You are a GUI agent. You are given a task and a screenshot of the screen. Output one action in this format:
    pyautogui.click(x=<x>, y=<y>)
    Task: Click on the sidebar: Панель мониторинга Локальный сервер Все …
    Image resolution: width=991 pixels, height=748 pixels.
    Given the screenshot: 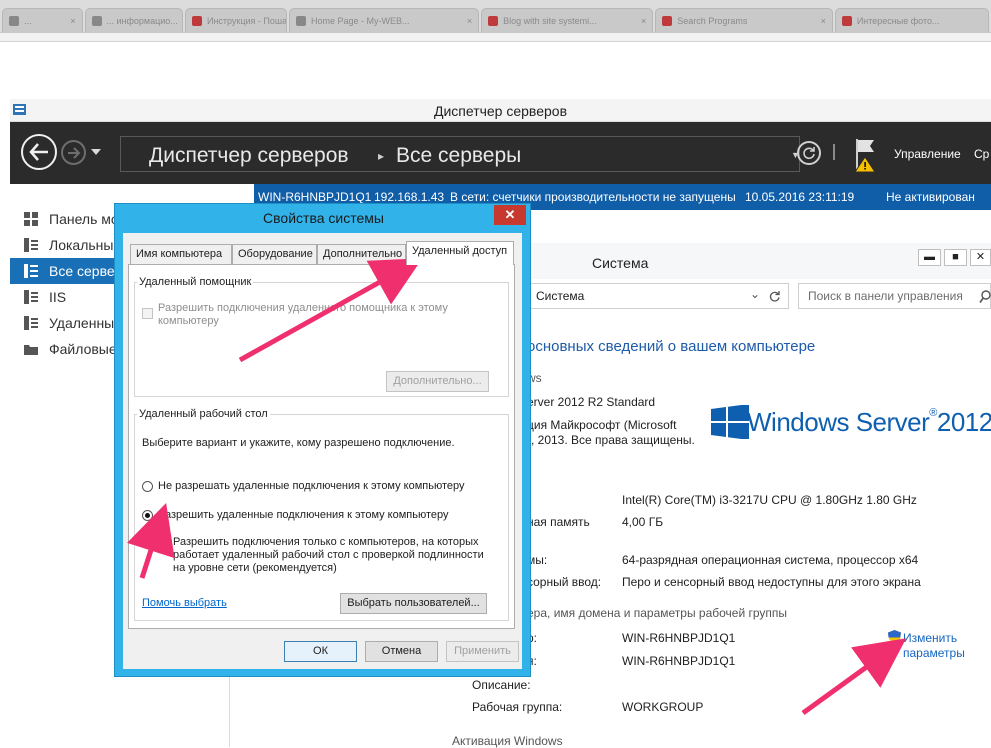 What is the action you would take?
    pyautogui.click(x=62, y=465)
    